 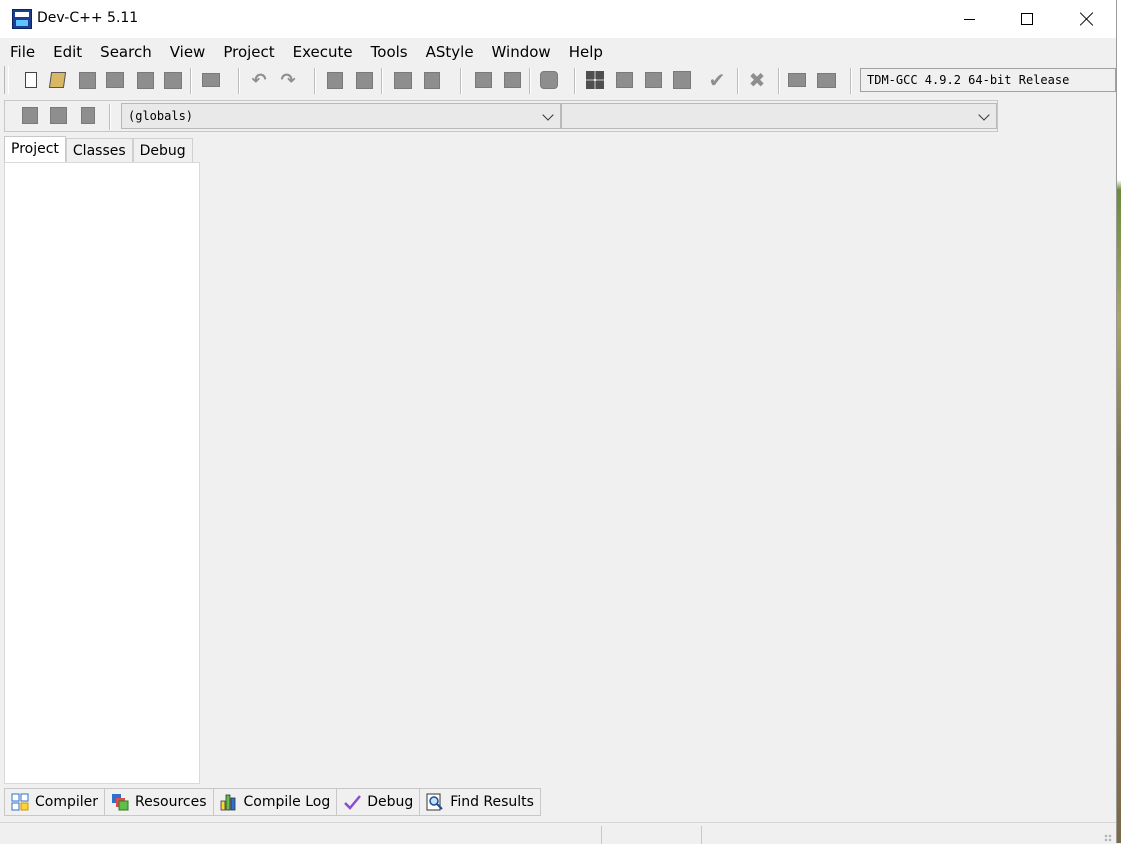 I want to click on open-file-button, so click(x=57, y=80).